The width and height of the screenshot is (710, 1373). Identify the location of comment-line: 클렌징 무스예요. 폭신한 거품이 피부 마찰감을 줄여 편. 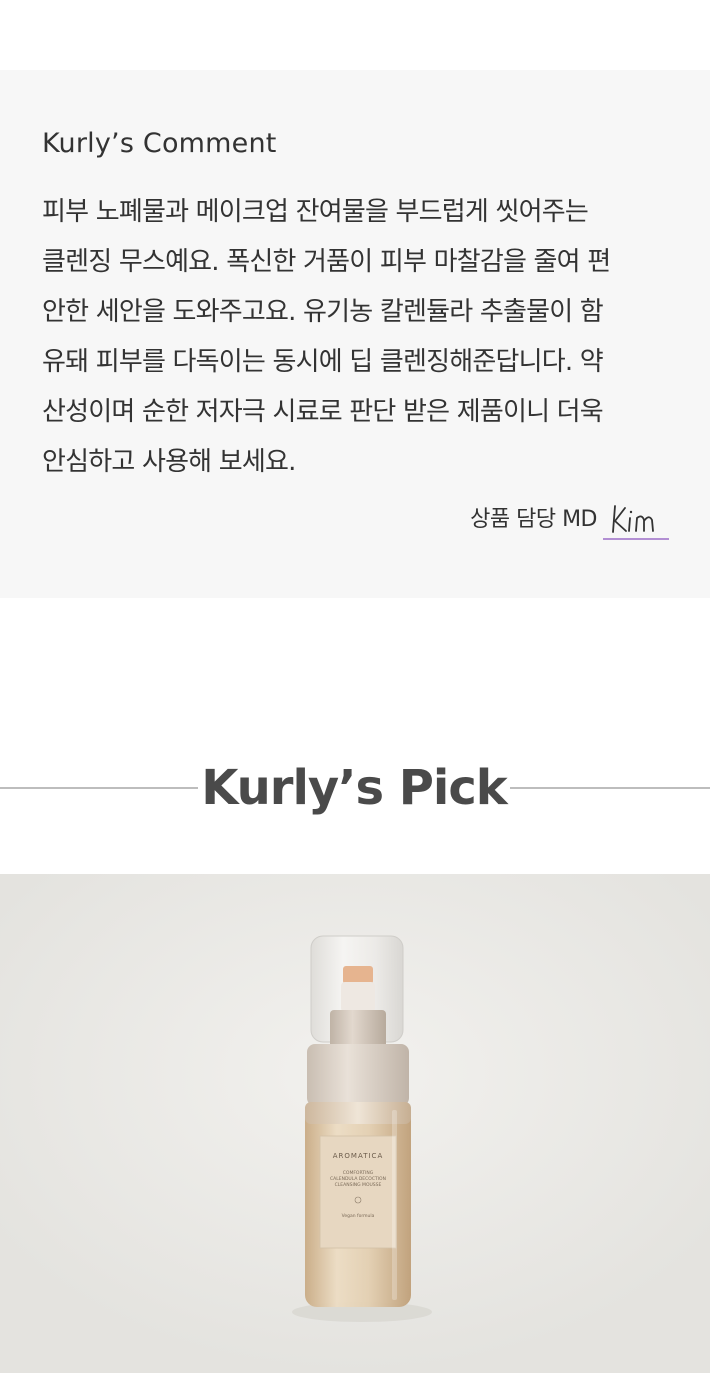
(326, 262).